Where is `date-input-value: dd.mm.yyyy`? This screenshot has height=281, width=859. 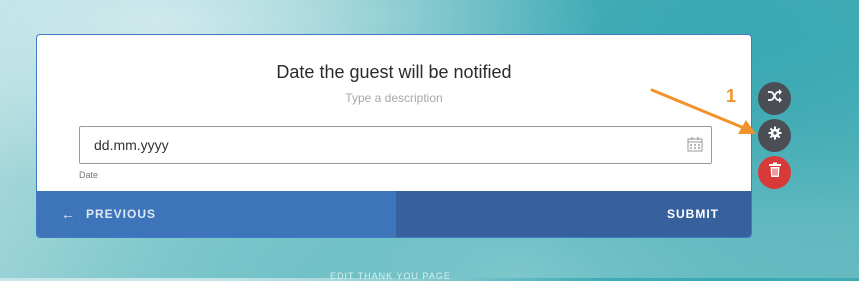 date-input-value: dd.mm.yyyy is located at coordinates (131, 145).